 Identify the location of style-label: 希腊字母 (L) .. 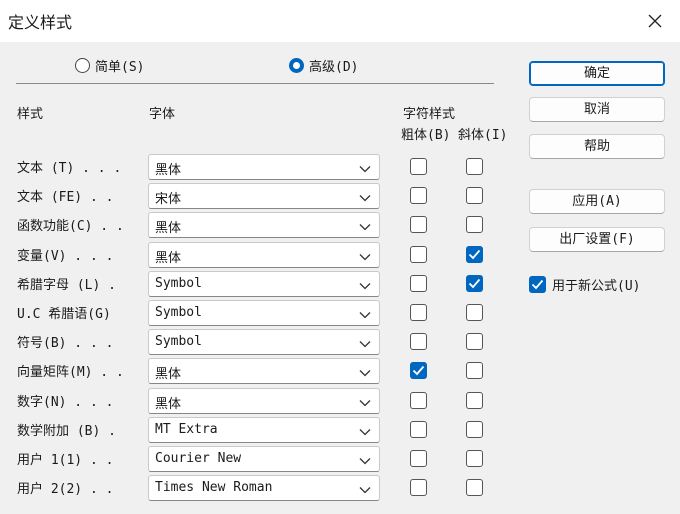
(66, 285).